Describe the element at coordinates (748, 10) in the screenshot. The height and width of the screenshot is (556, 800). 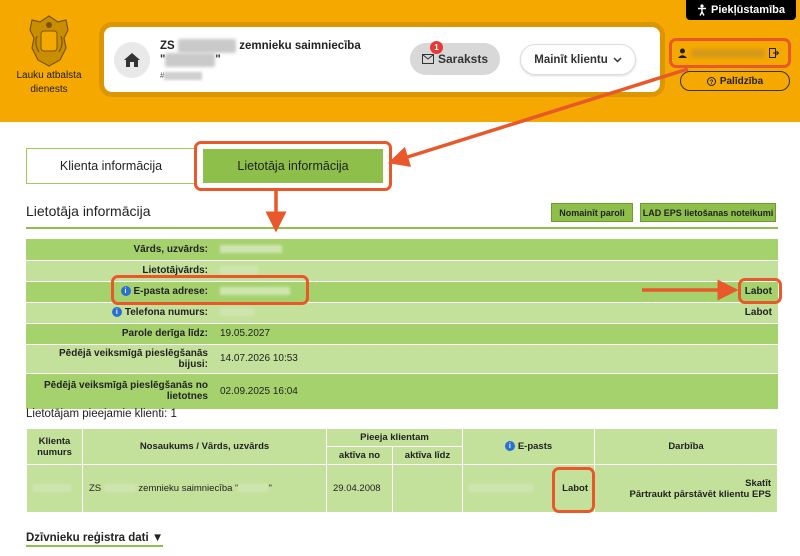
I see `accessibility-label: Piekļūstamība` at that location.